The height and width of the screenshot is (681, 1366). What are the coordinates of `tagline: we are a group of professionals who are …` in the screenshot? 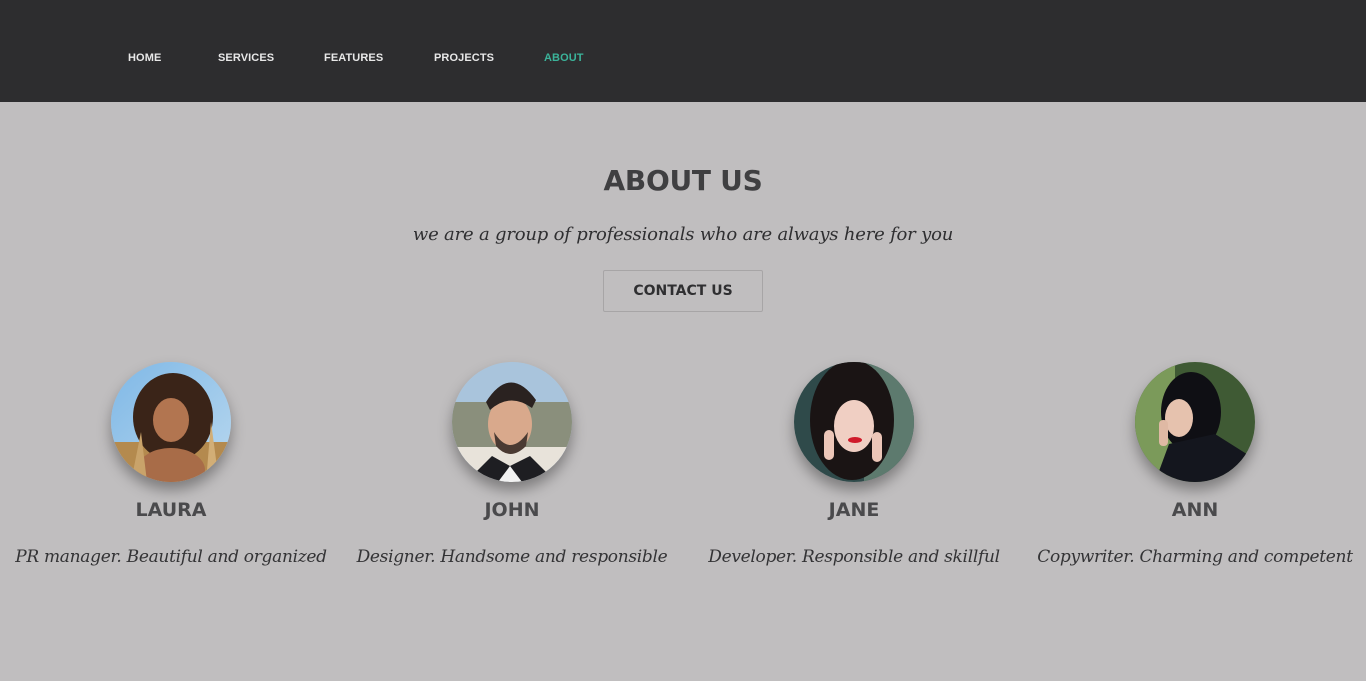 It's located at (683, 234).